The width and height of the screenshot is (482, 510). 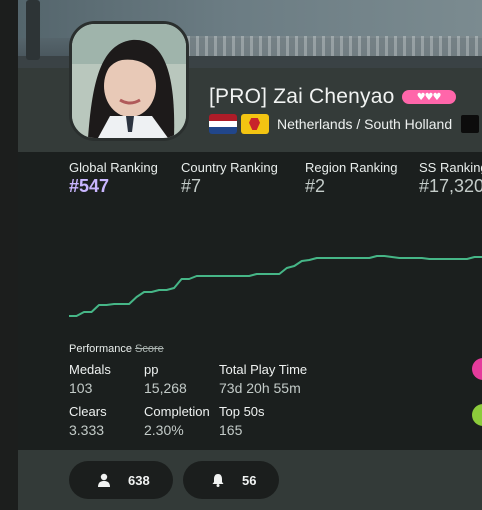 I want to click on followers-button: 638, so click(x=121, y=480).